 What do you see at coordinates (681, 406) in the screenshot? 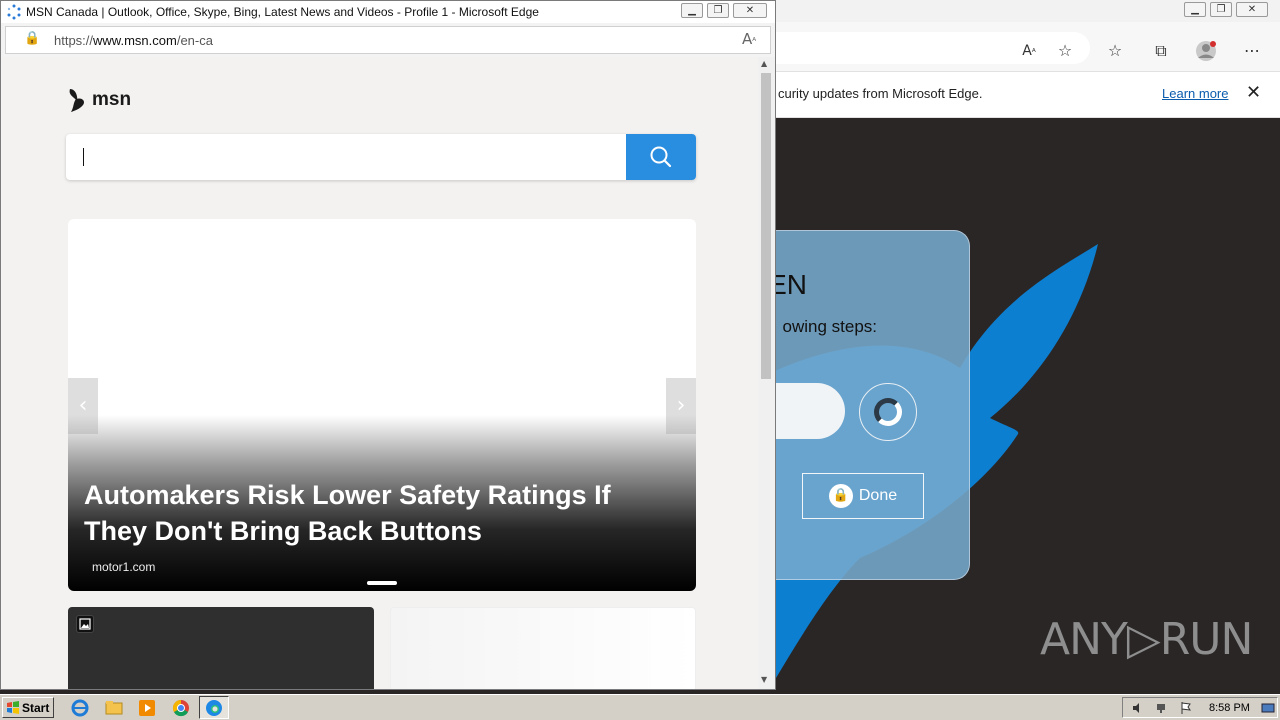
I see `carousel-next-button: ›` at bounding box center [681, 406].